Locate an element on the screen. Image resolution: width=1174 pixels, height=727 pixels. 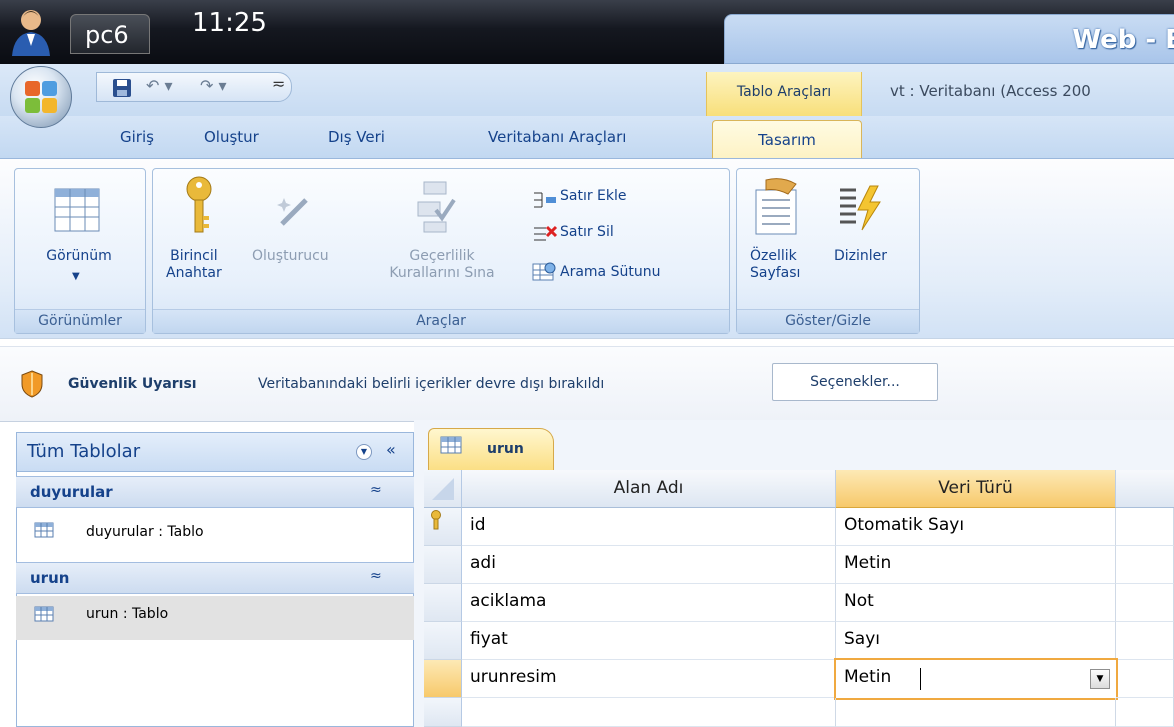
tab-database-tools: Veritabanı Araçları is located at coordinates (557, 137).